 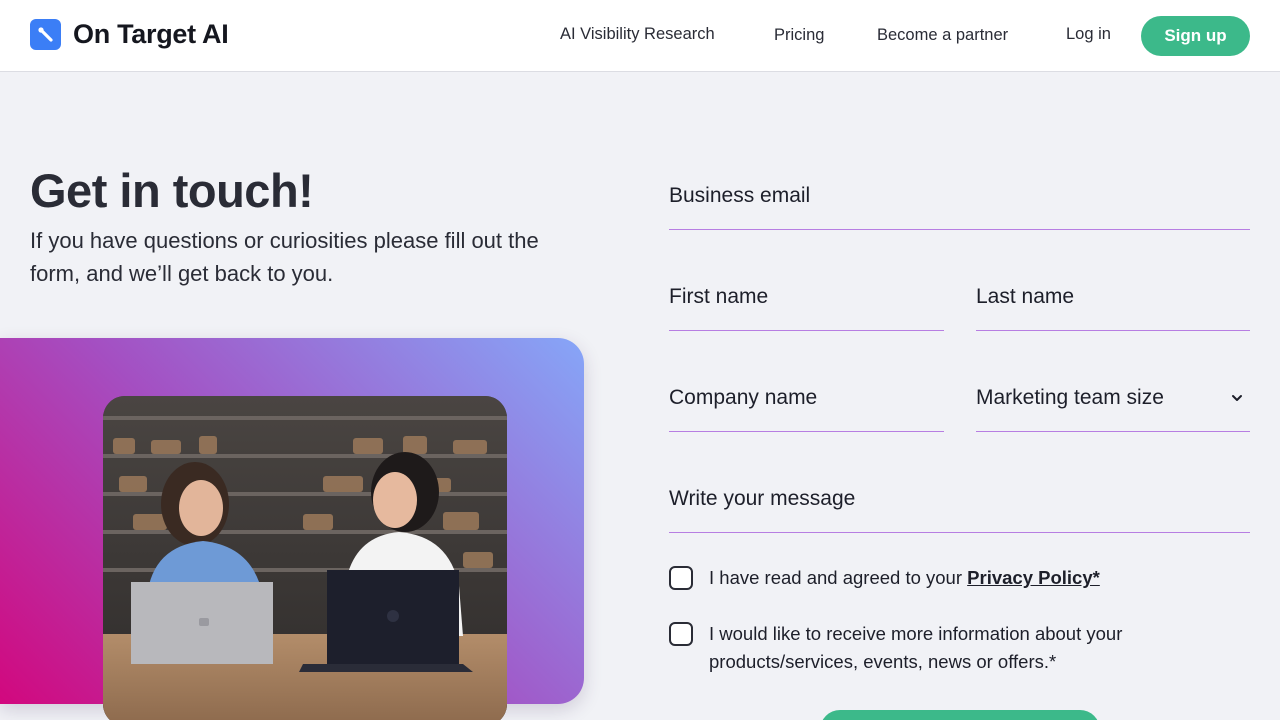 I want to click on business-email-input, so click(x=959, y=199).